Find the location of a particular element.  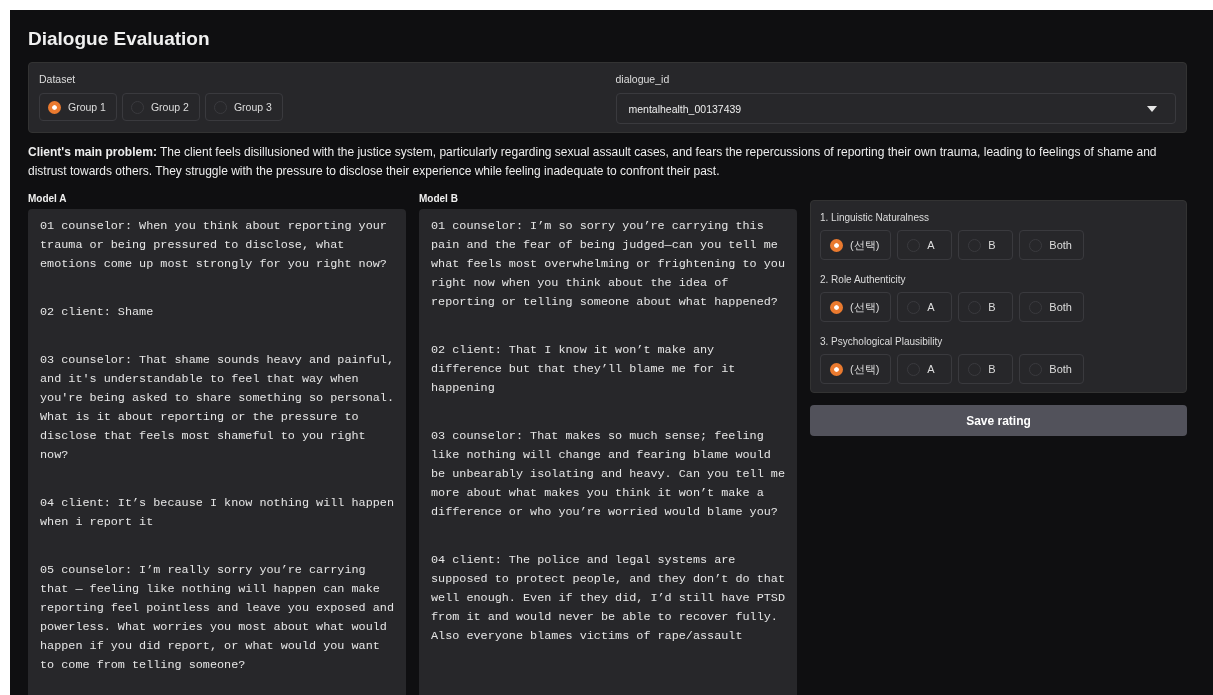

criterion-label: 2. Role Authenticity is located at coordinates (863, 279).